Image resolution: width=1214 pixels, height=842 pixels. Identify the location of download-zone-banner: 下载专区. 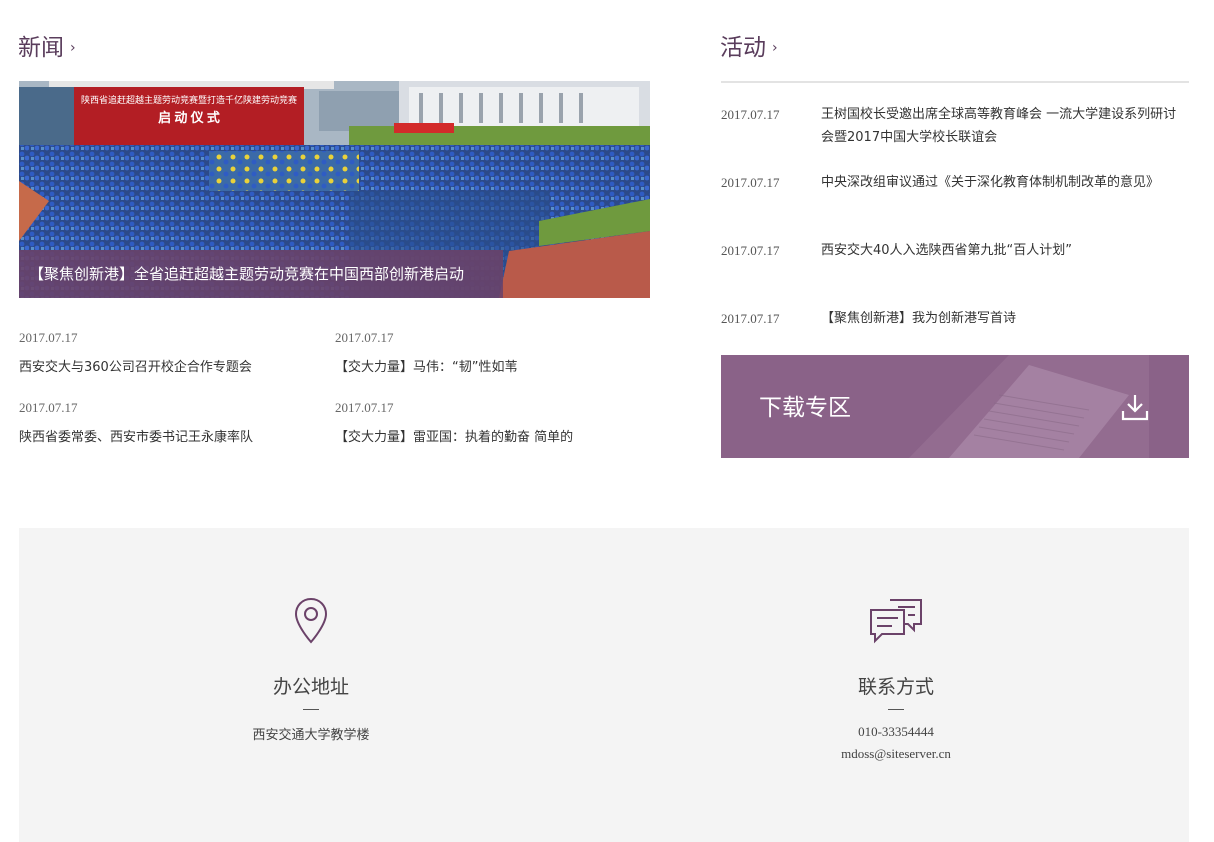
(955, 406).